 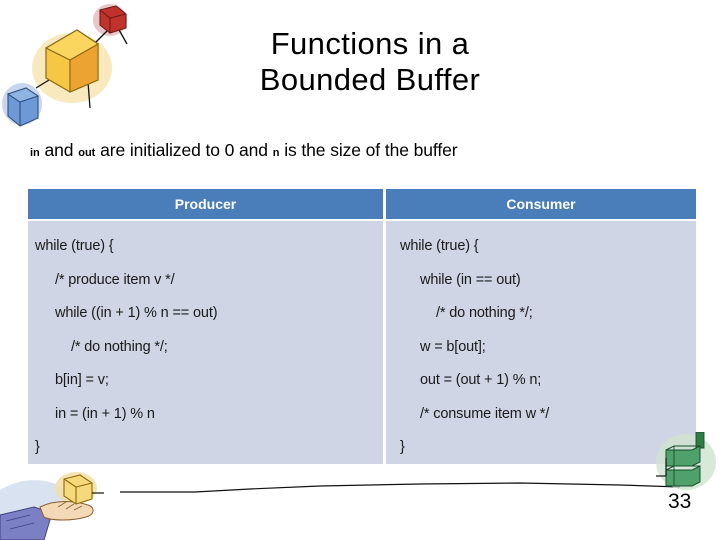 I want to click on code-line: w = b[out];, so click(x=453, y=346).